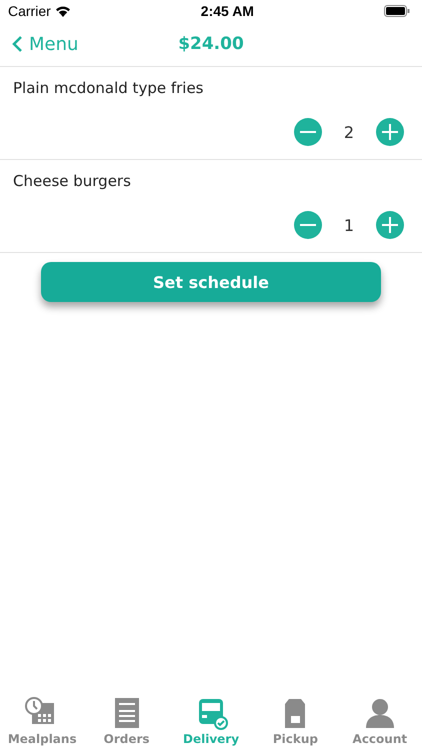 The width and height of the screenshot is (422, 750). Describe the element at coordinates (17, 44) in the screenshot. I see `chevron-left-icon` at that location.